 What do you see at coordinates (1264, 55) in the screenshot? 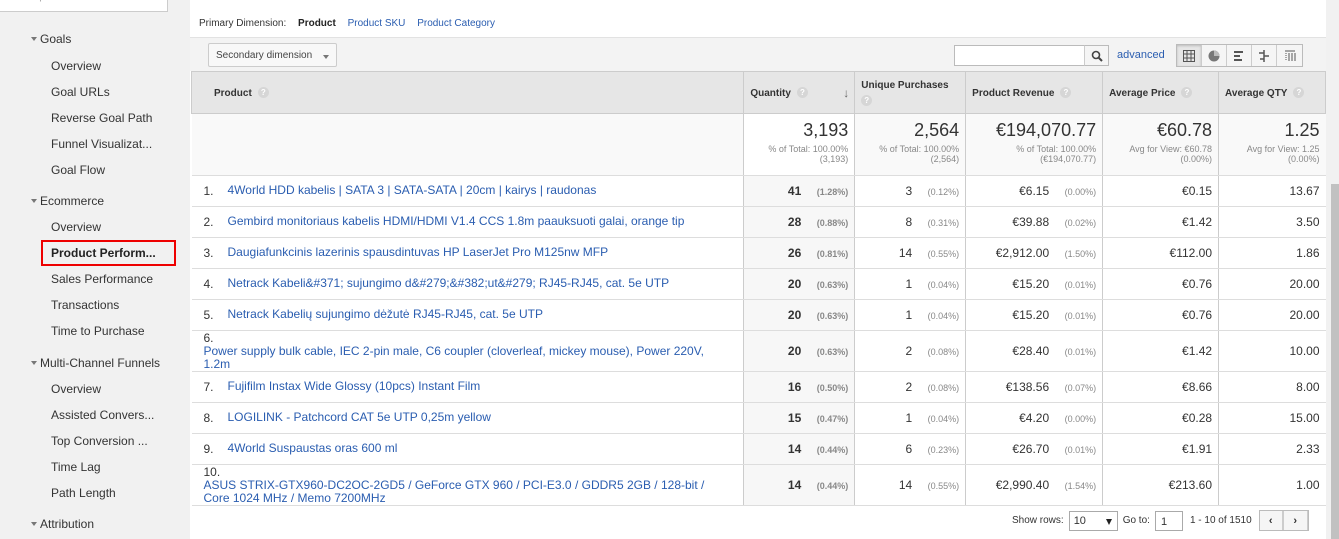
I see `comparison-view-button` at bounding box center [1264, 55].